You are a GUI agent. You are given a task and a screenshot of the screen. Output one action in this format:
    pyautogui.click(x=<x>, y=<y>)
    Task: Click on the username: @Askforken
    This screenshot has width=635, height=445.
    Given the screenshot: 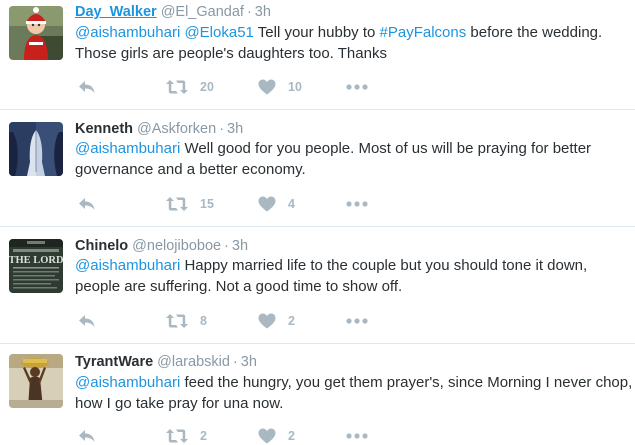 What is the action you would take?
    pyautogui.click(x=176, y=129)
    